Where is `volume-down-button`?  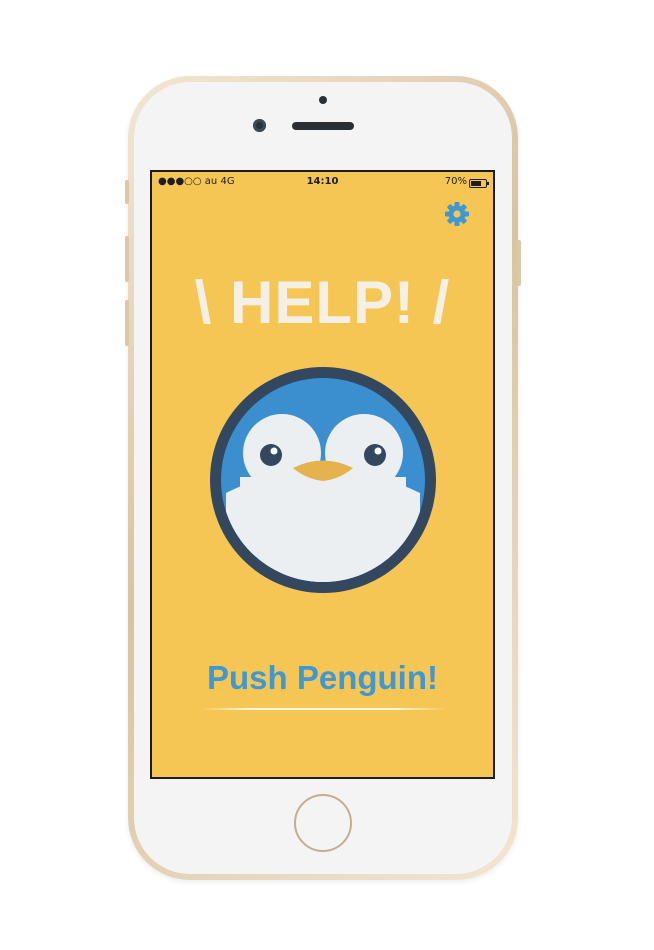
volume-down-button is located at coordinates (127, 323).